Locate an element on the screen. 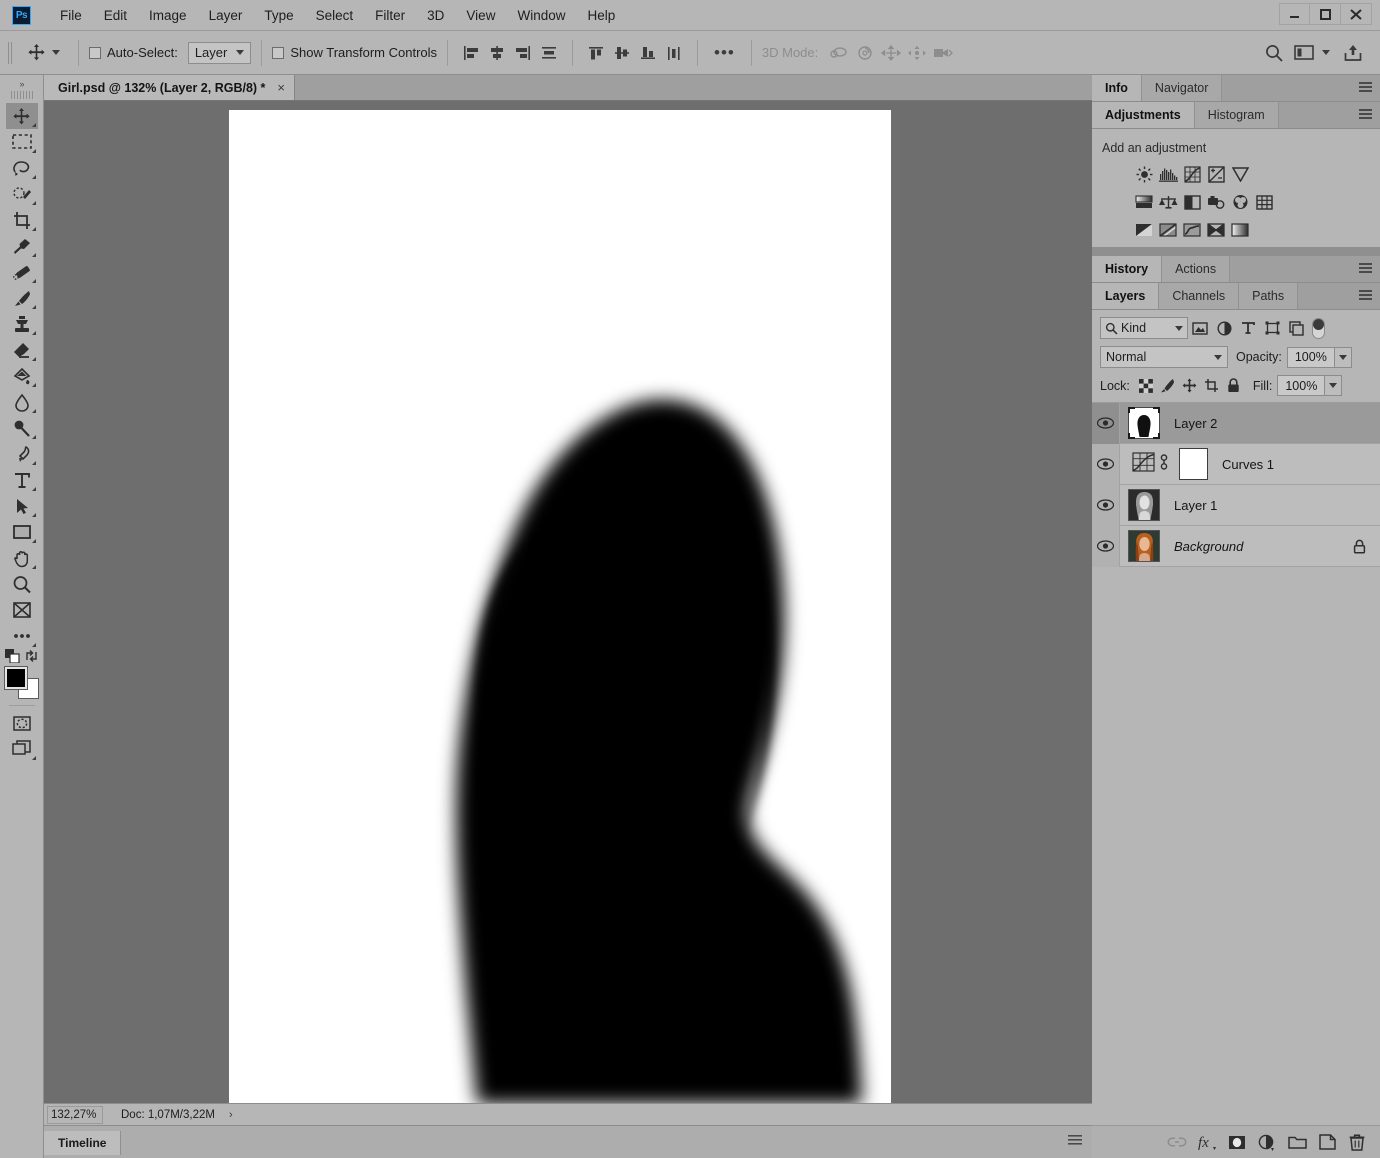  orbit-3d-icon is located at coordinates (839, 53).